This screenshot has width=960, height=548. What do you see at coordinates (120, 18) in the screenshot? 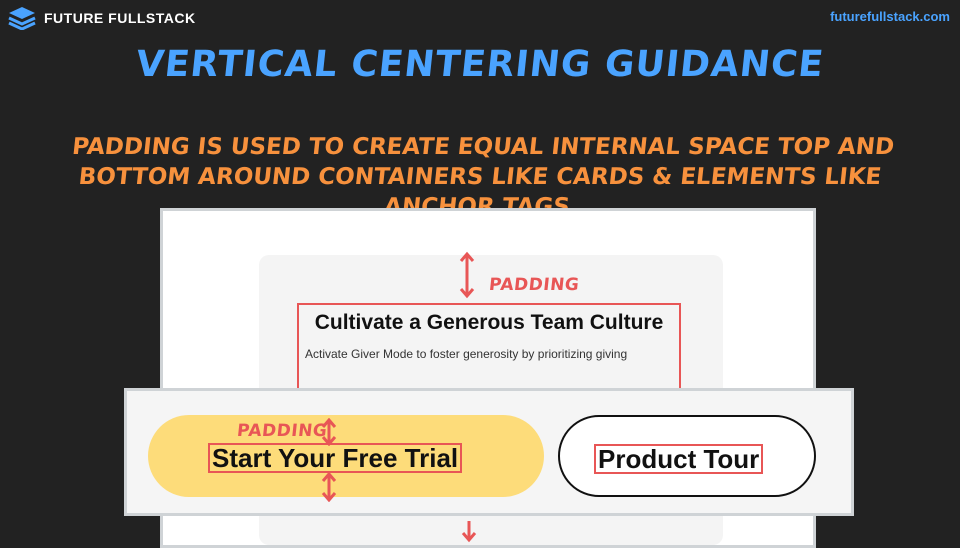
I see `brand-name: FUTURE FULLSTACK` at bounding box center [120, 18].